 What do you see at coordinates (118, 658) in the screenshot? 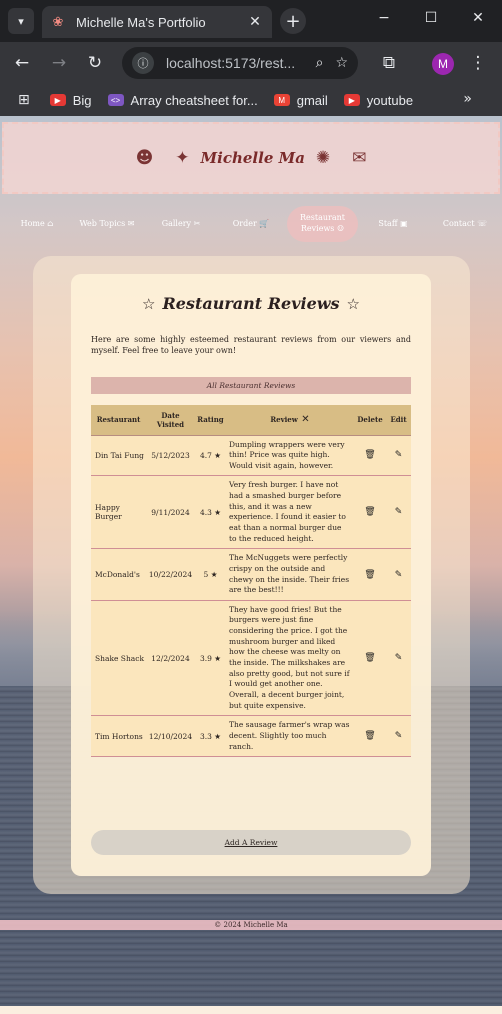
I see `restaurant-cell: Shake Shack` at bounding box center [118, 658].